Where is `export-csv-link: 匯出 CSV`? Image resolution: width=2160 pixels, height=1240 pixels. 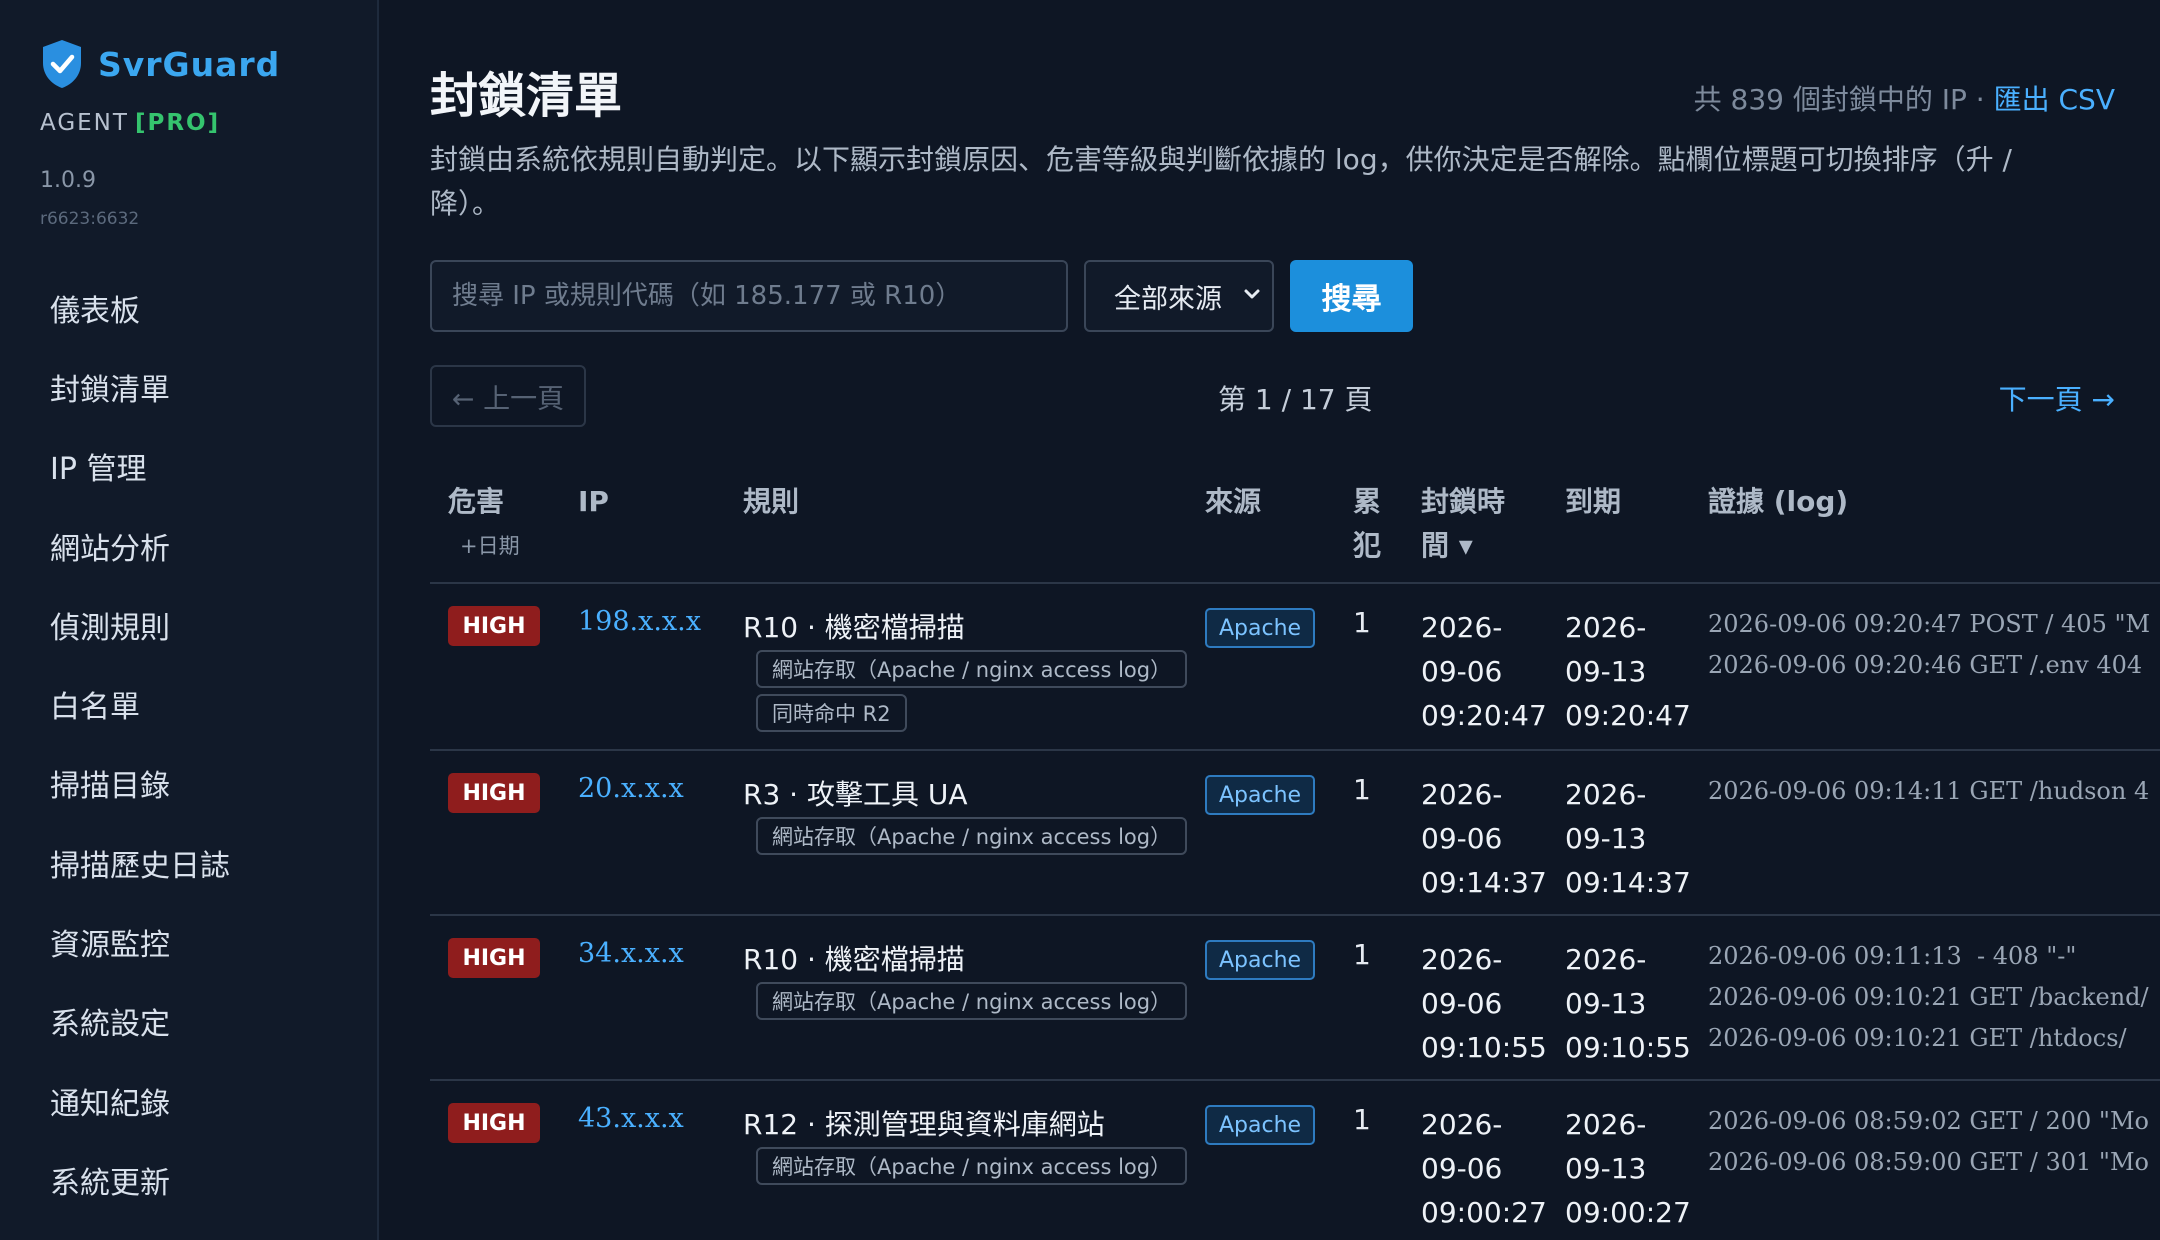
export-csv-link: 匯出 CSV is located at coordinates (2054, 99).